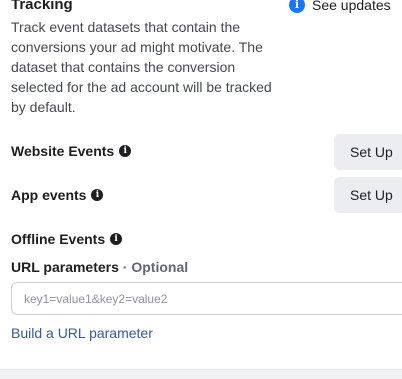 The height and width of the screenshot is (379, 402). I want to click on app-events-label: App events i, so click(57, 195).